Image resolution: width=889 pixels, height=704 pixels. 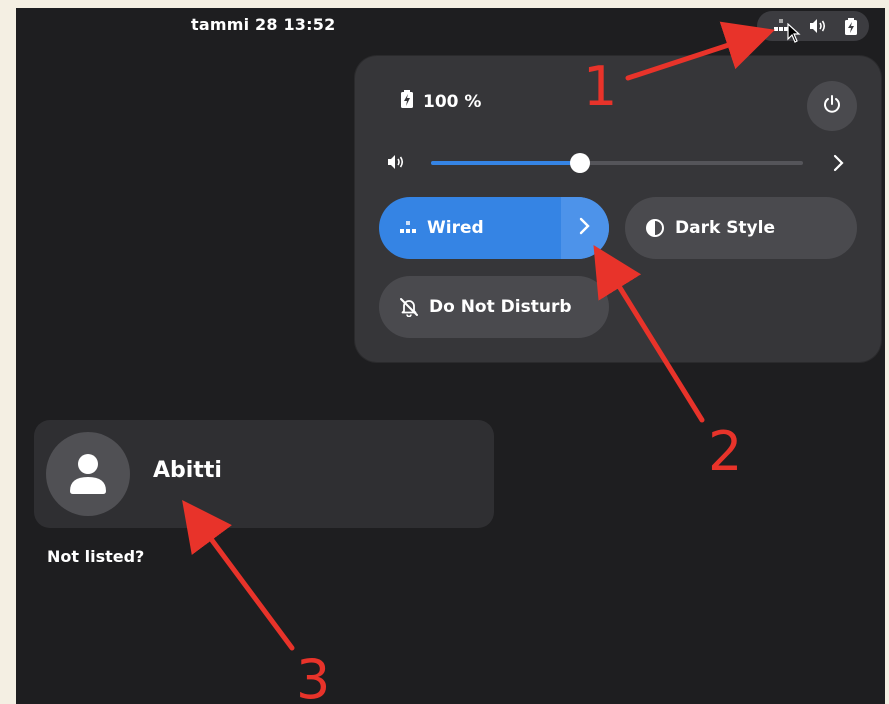 I want to click on wired-menu-button, so click(x=585, y=228).